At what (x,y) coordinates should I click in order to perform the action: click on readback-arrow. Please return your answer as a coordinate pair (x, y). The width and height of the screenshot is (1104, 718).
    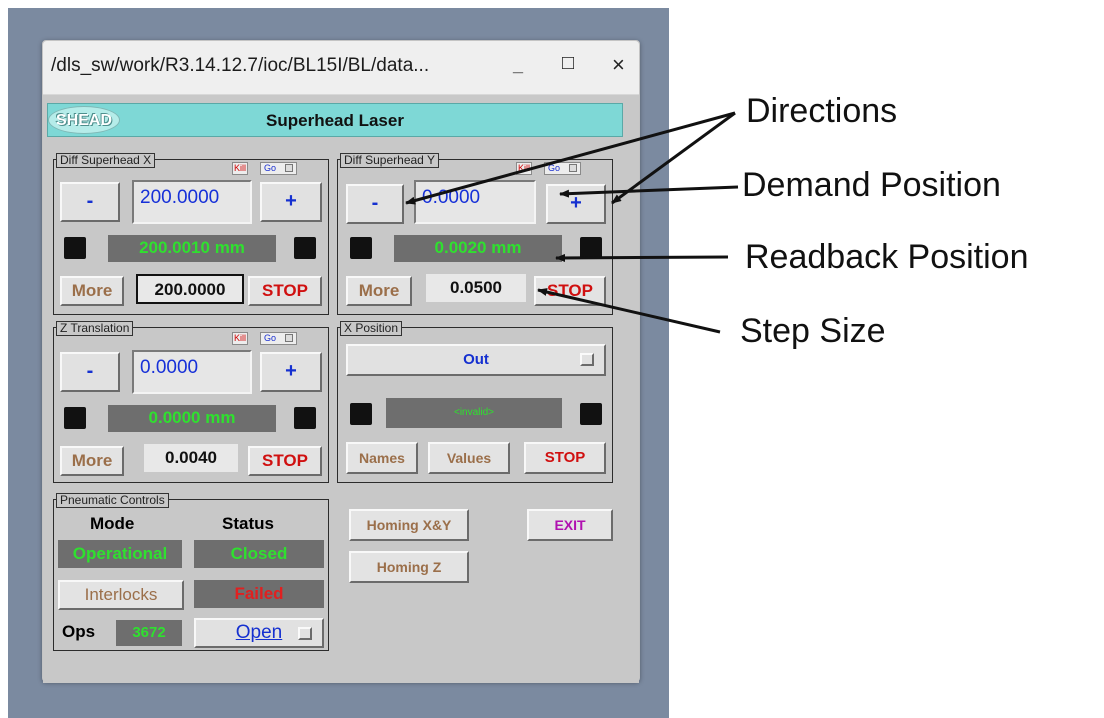
    Looking at the image, I should click on (642, 257).